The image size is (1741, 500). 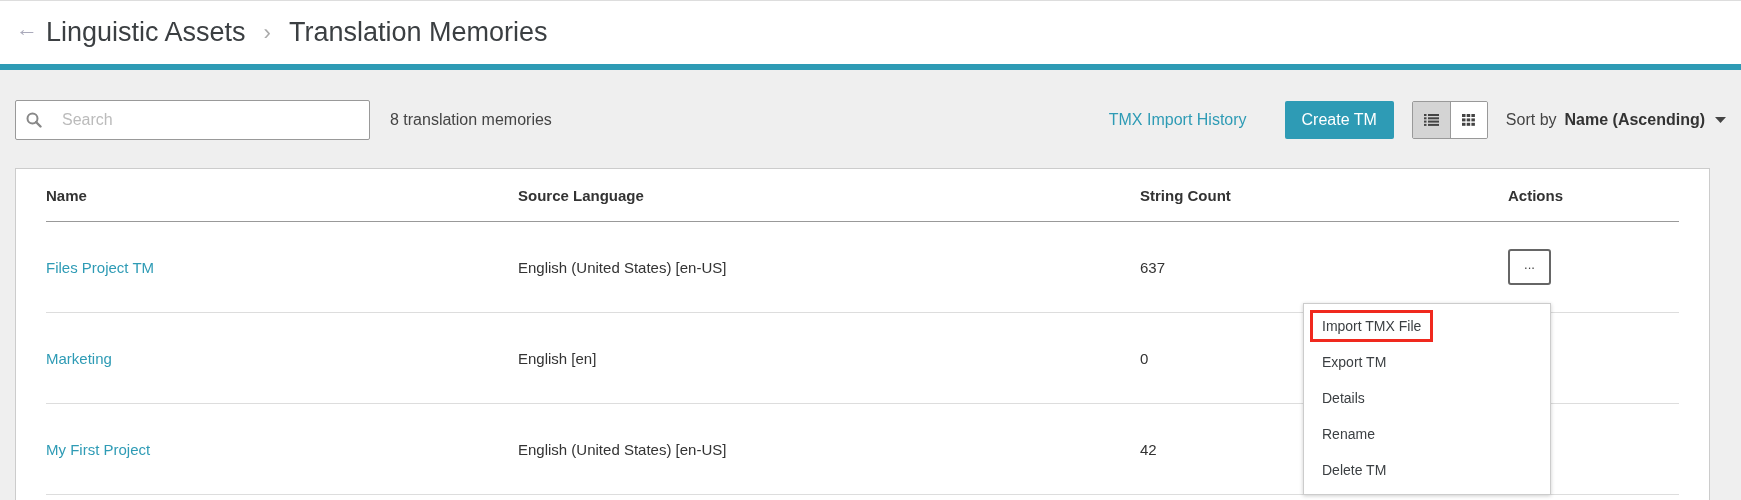 I want to click on table-cell: 637, so click(x=1153, y=267).